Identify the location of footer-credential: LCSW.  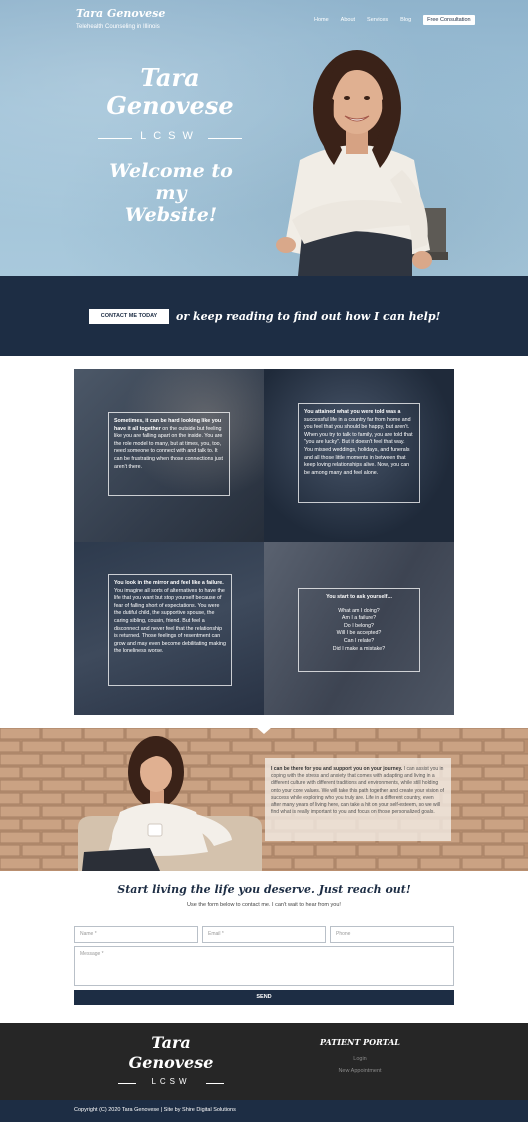
(171, 1081).